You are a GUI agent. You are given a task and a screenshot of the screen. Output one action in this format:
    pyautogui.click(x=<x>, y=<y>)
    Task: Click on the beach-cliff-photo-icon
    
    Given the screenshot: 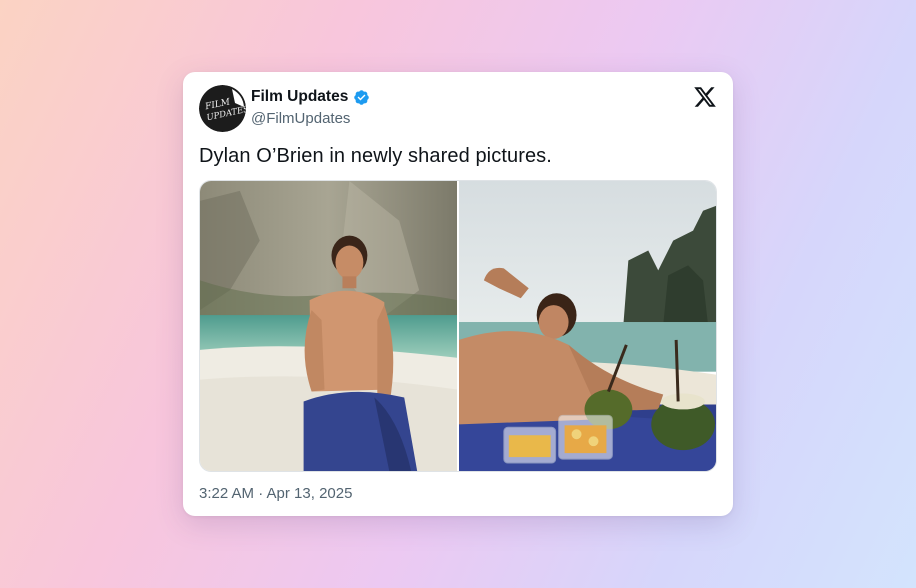 What is the action you would take?
    pyautogui.click(x=328, y=326)
    